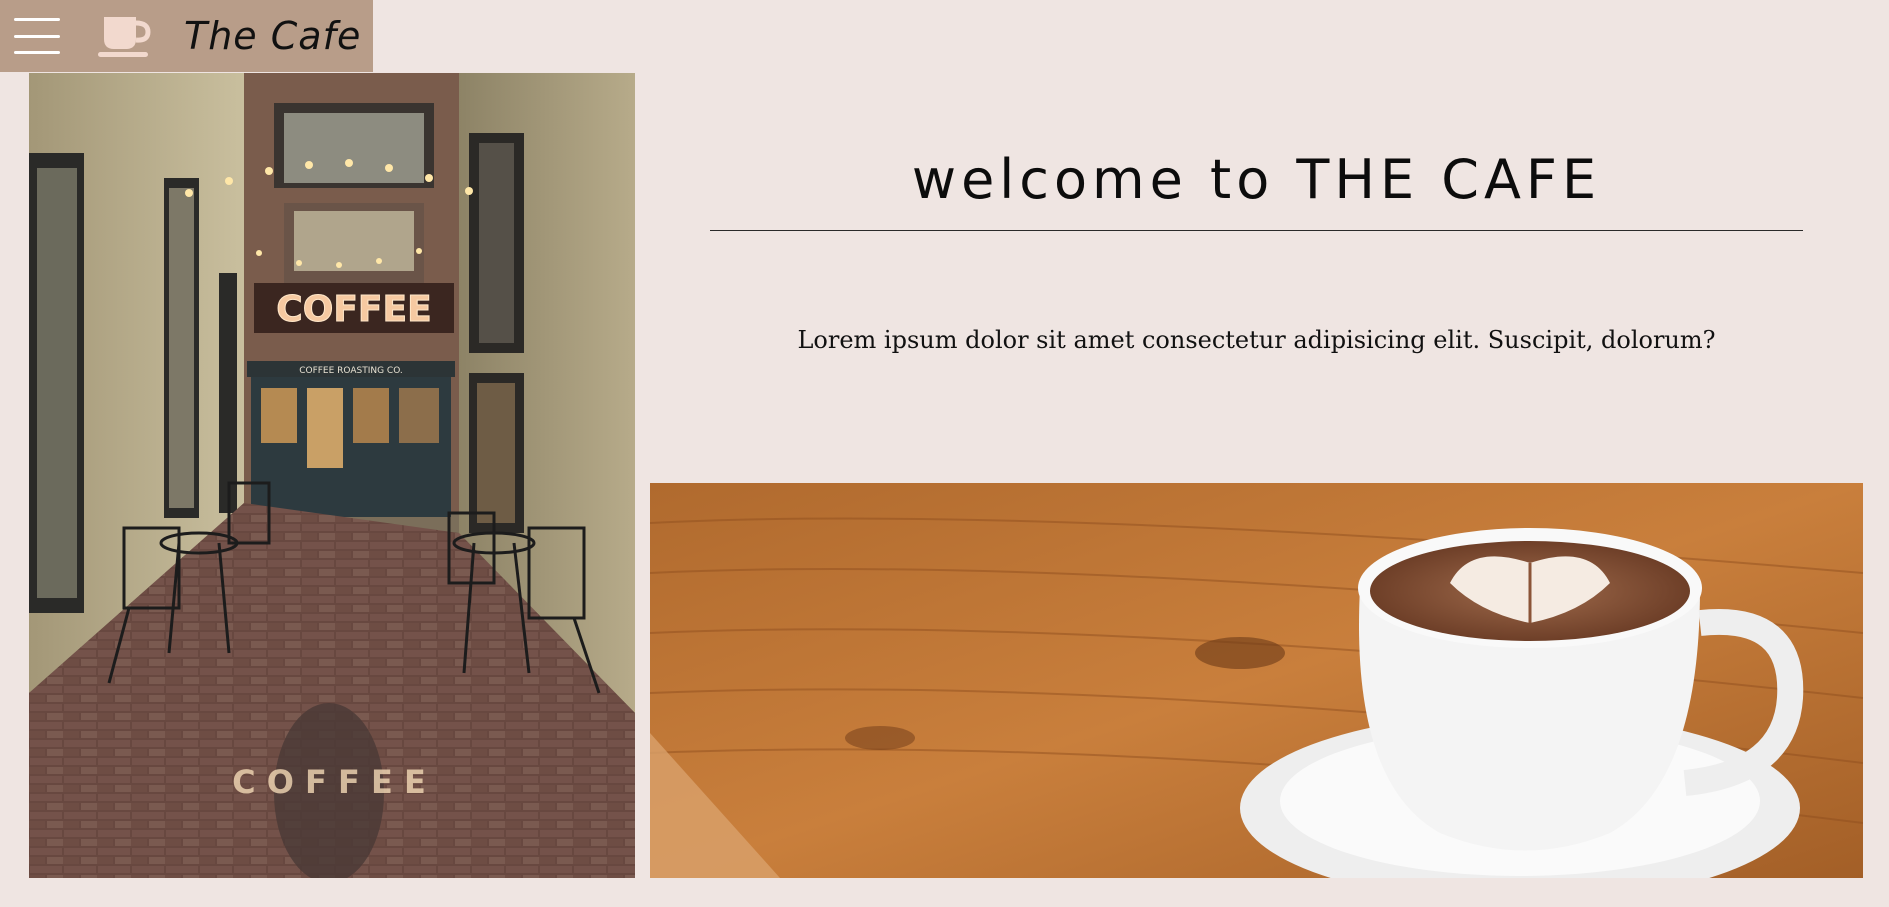 The height and width of the screenshot is (907, 1889). Describe the element at coordinates (1256, 230) in the screenshot. I see `title-divider` at that location.